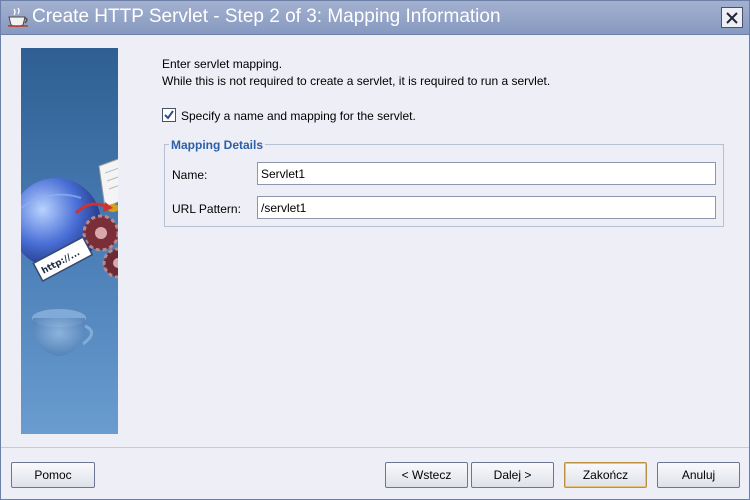 Image resolution: width=750 pixels, height=500 pixels. I want to click on button-bar-separator, so click(375, 447).